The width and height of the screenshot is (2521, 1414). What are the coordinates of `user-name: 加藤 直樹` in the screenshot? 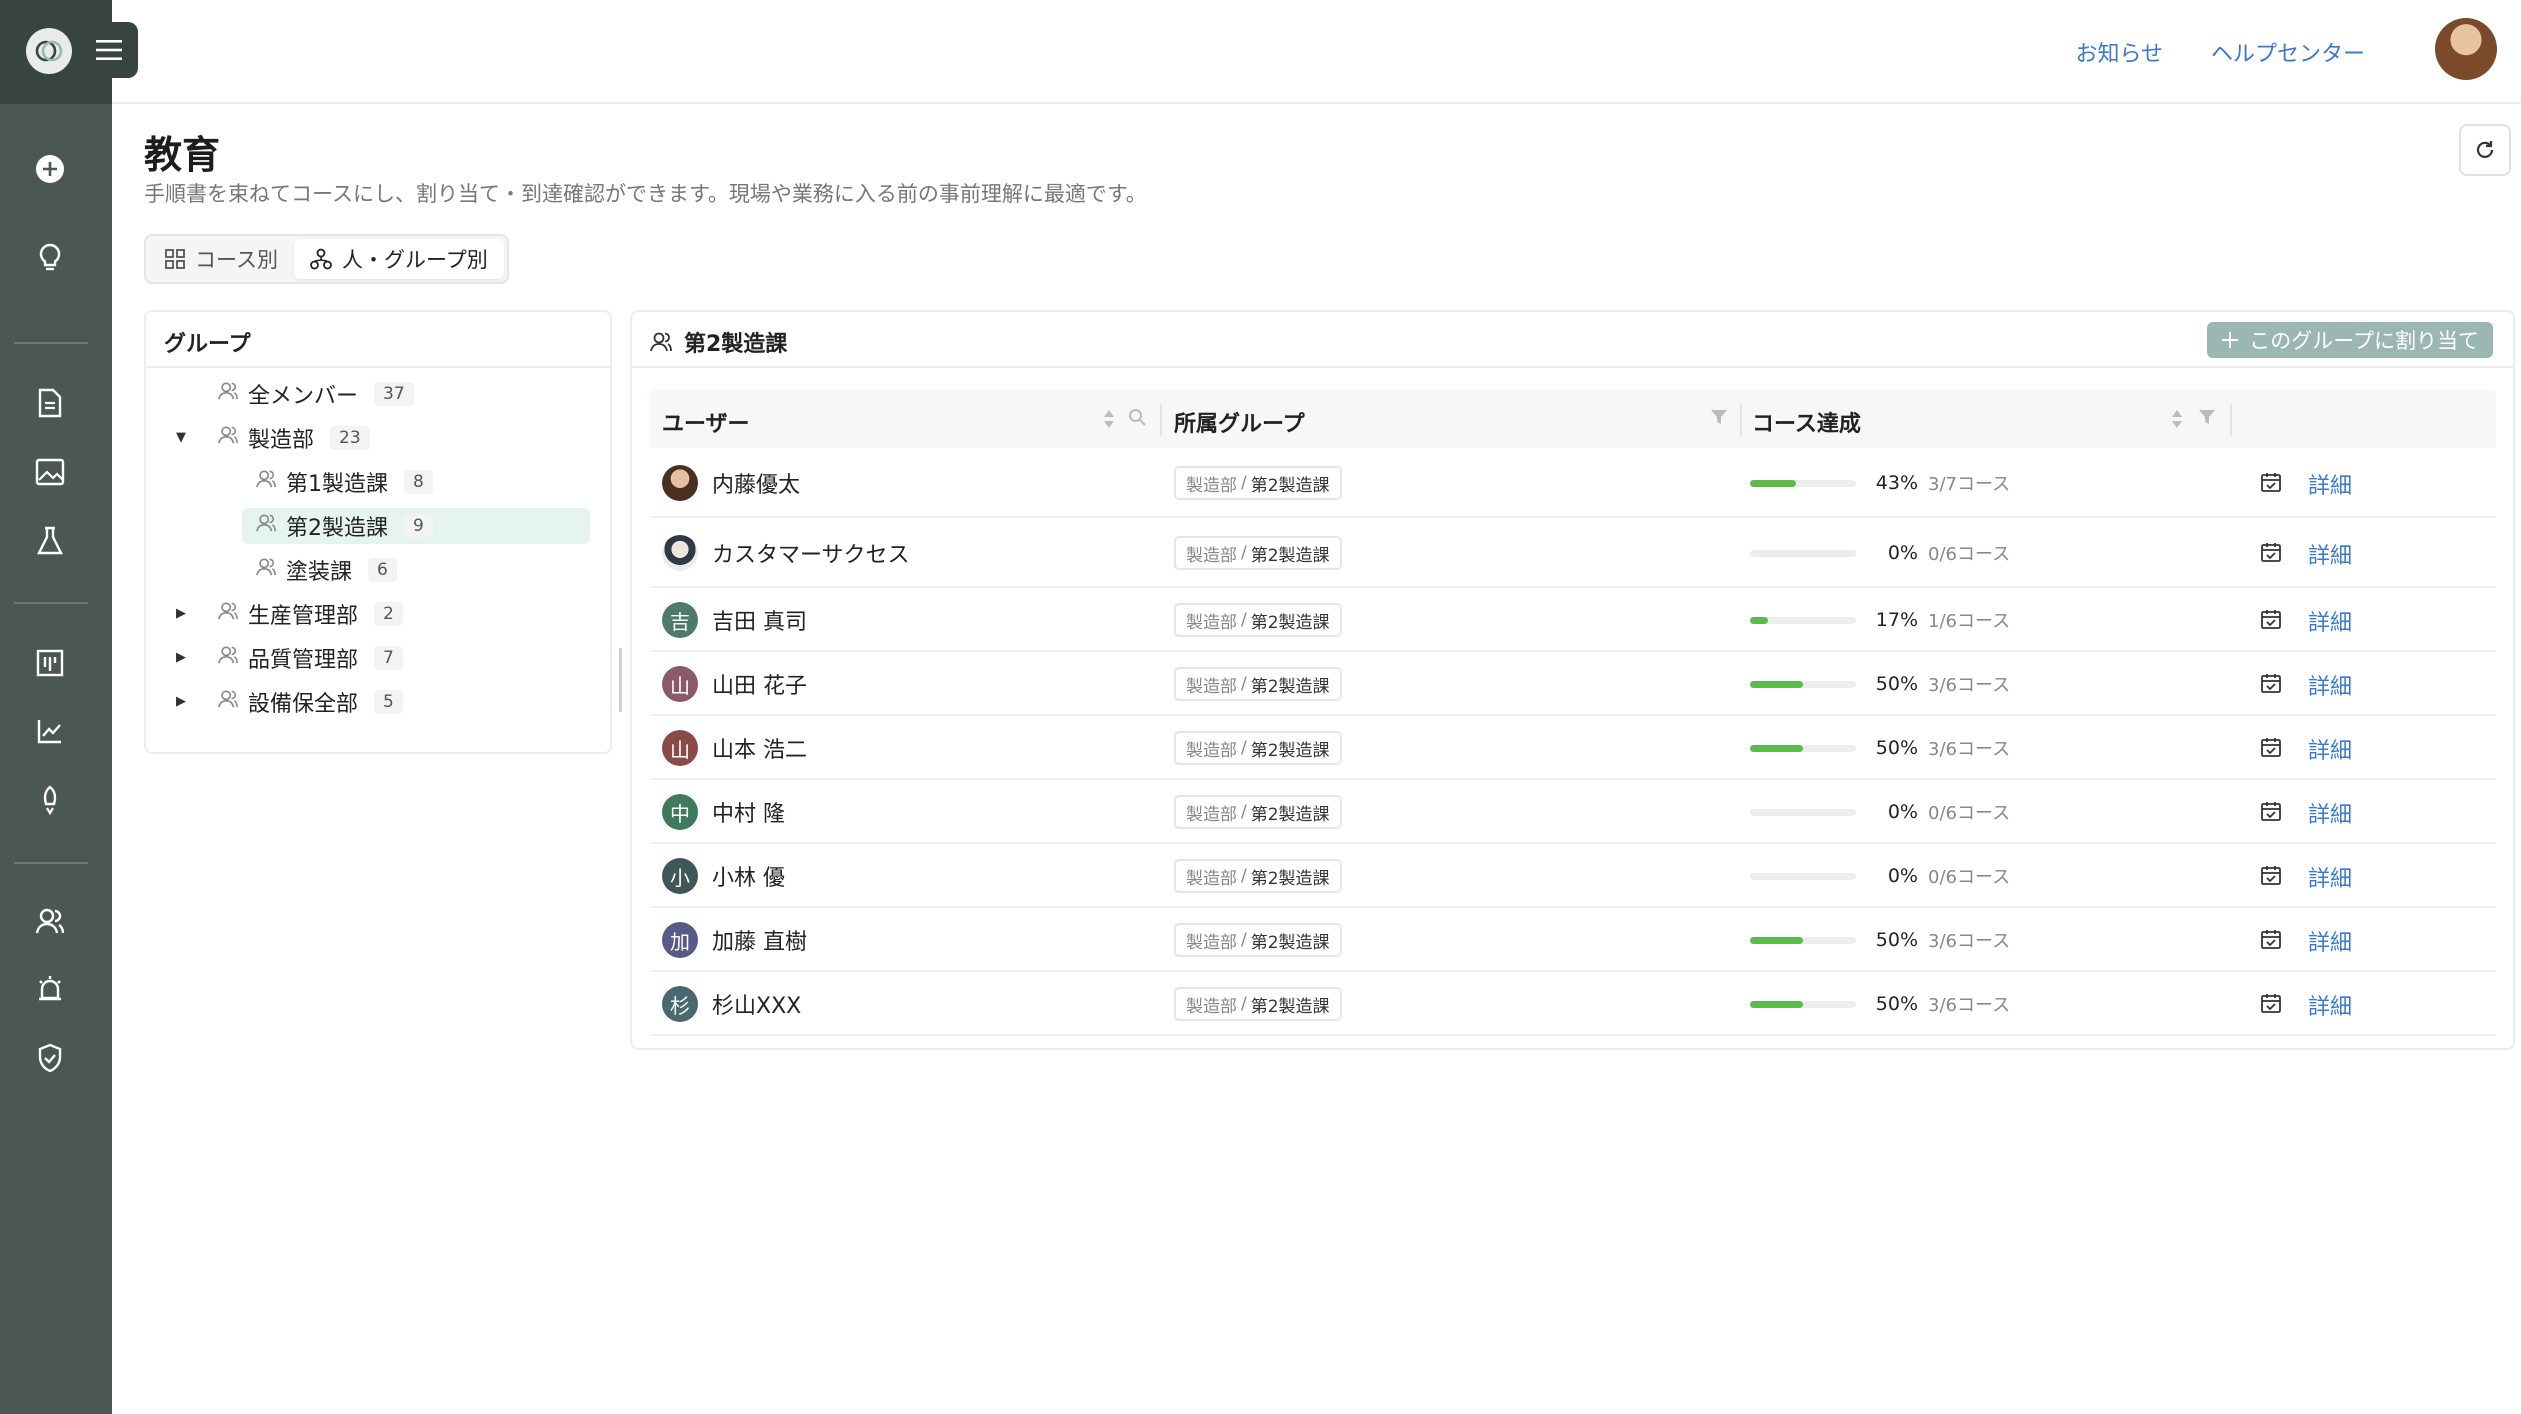 It's located at (759, 940).